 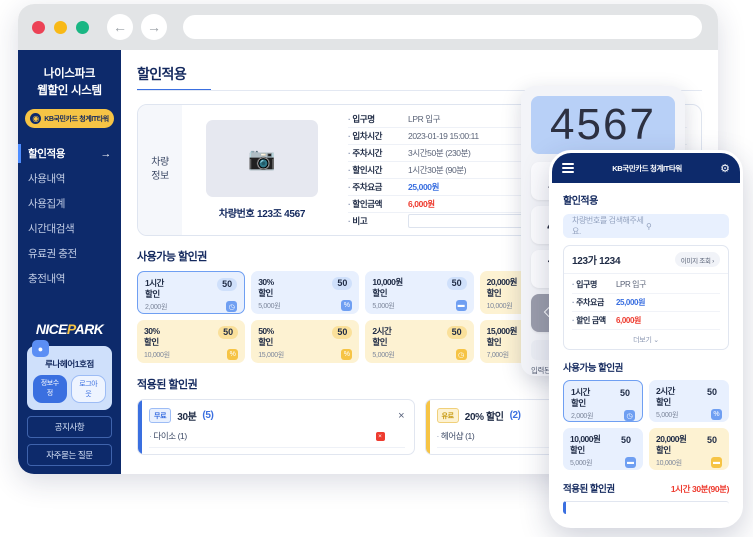 I want to click on brand-line-1: 나이스파크, so click(x=69, y=74).